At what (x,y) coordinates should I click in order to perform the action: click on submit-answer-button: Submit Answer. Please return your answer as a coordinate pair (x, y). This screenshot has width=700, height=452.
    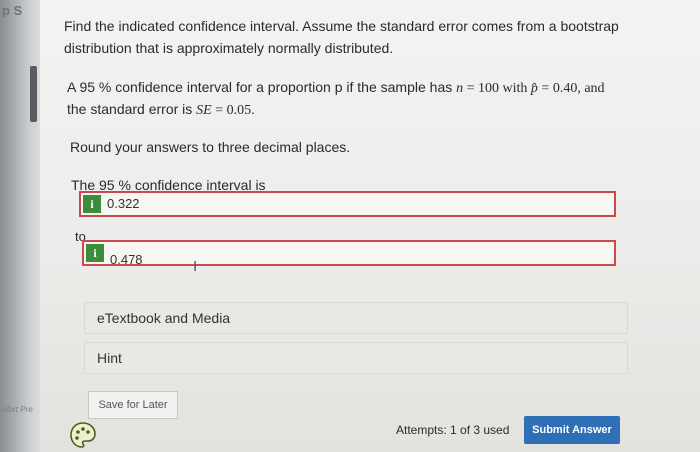
    Looking at the image, I should click on (572, 430).